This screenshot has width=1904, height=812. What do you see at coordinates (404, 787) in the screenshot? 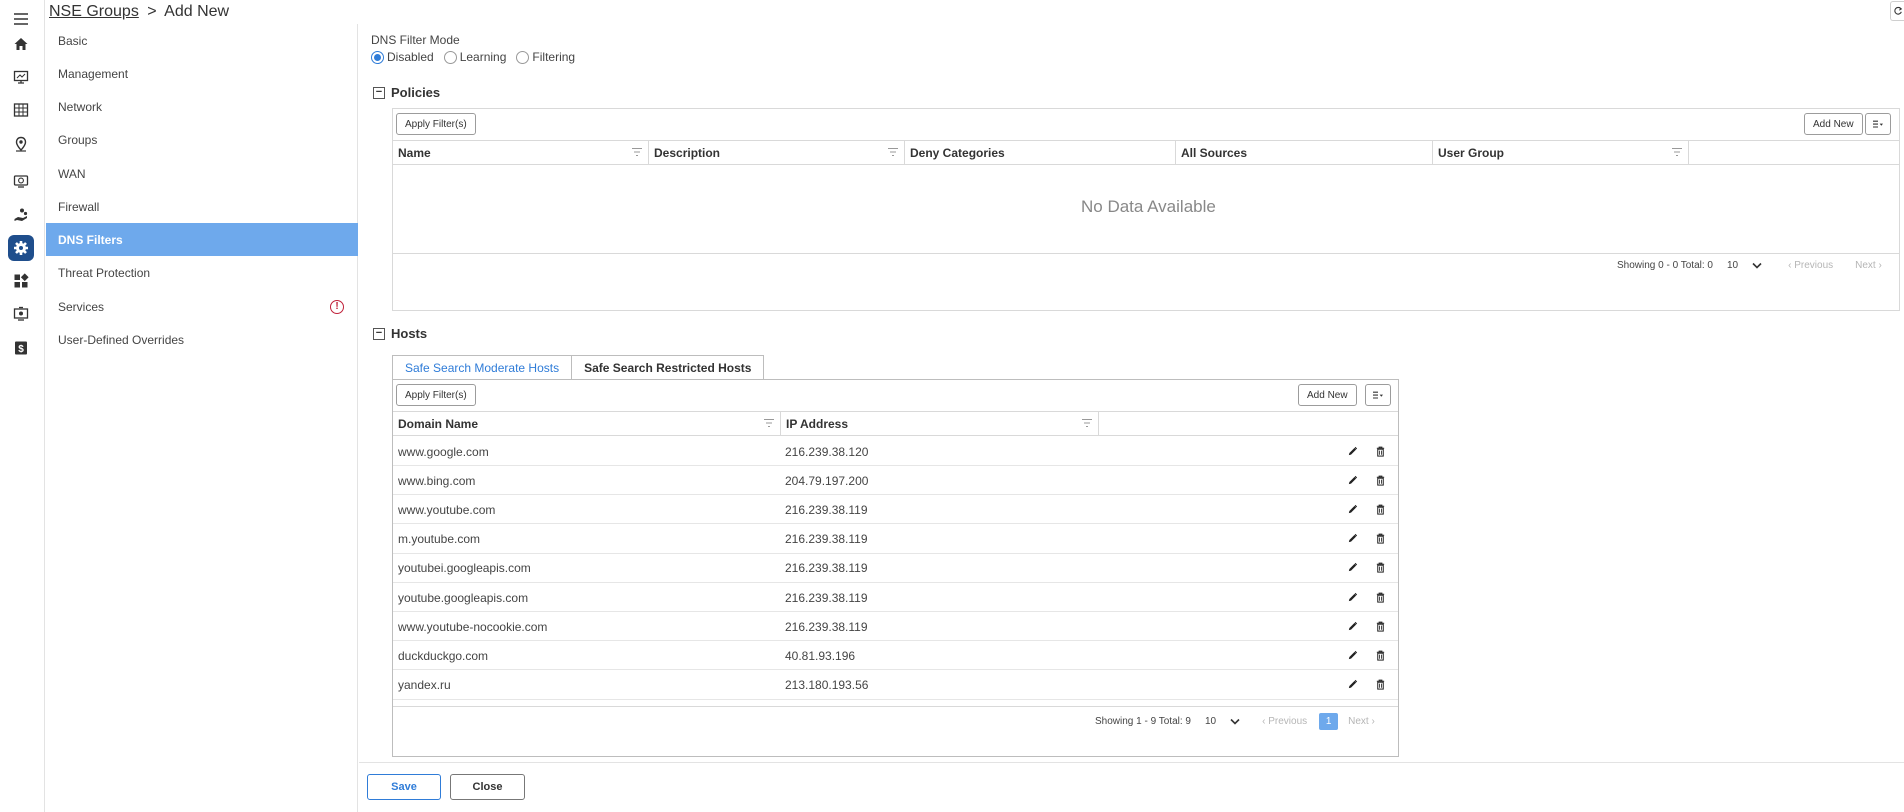
I see `save-button: Save` at bounding box center [404, 787].